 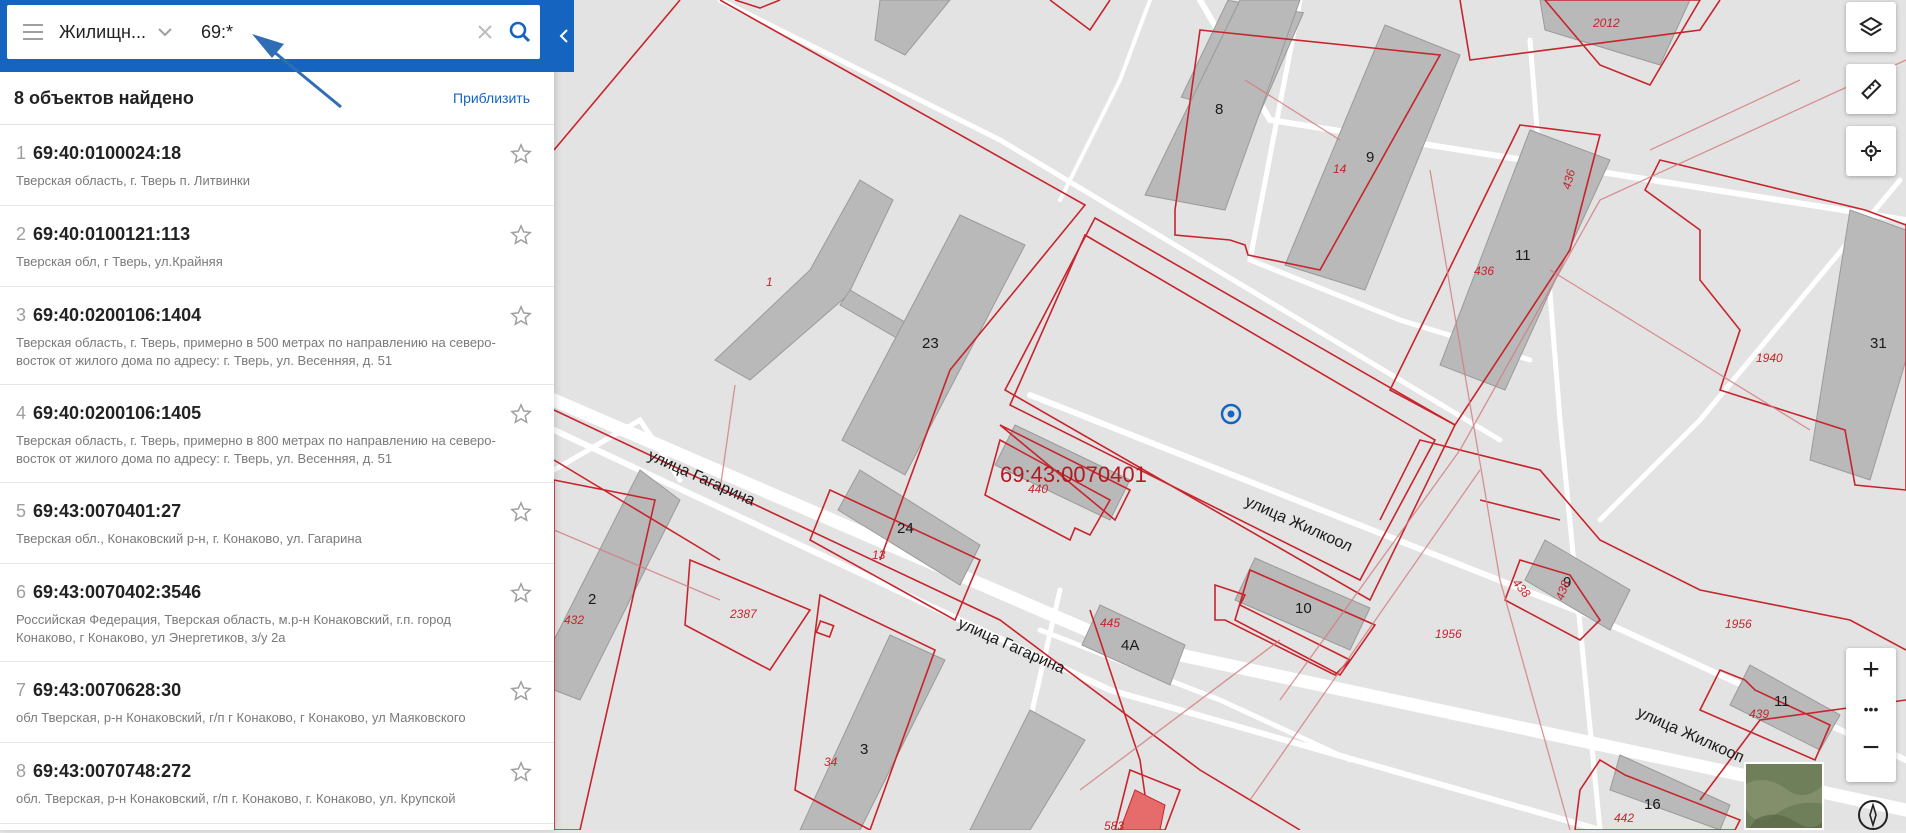 I want to click on parcel-number: 442, so click(x=1624, y=818).